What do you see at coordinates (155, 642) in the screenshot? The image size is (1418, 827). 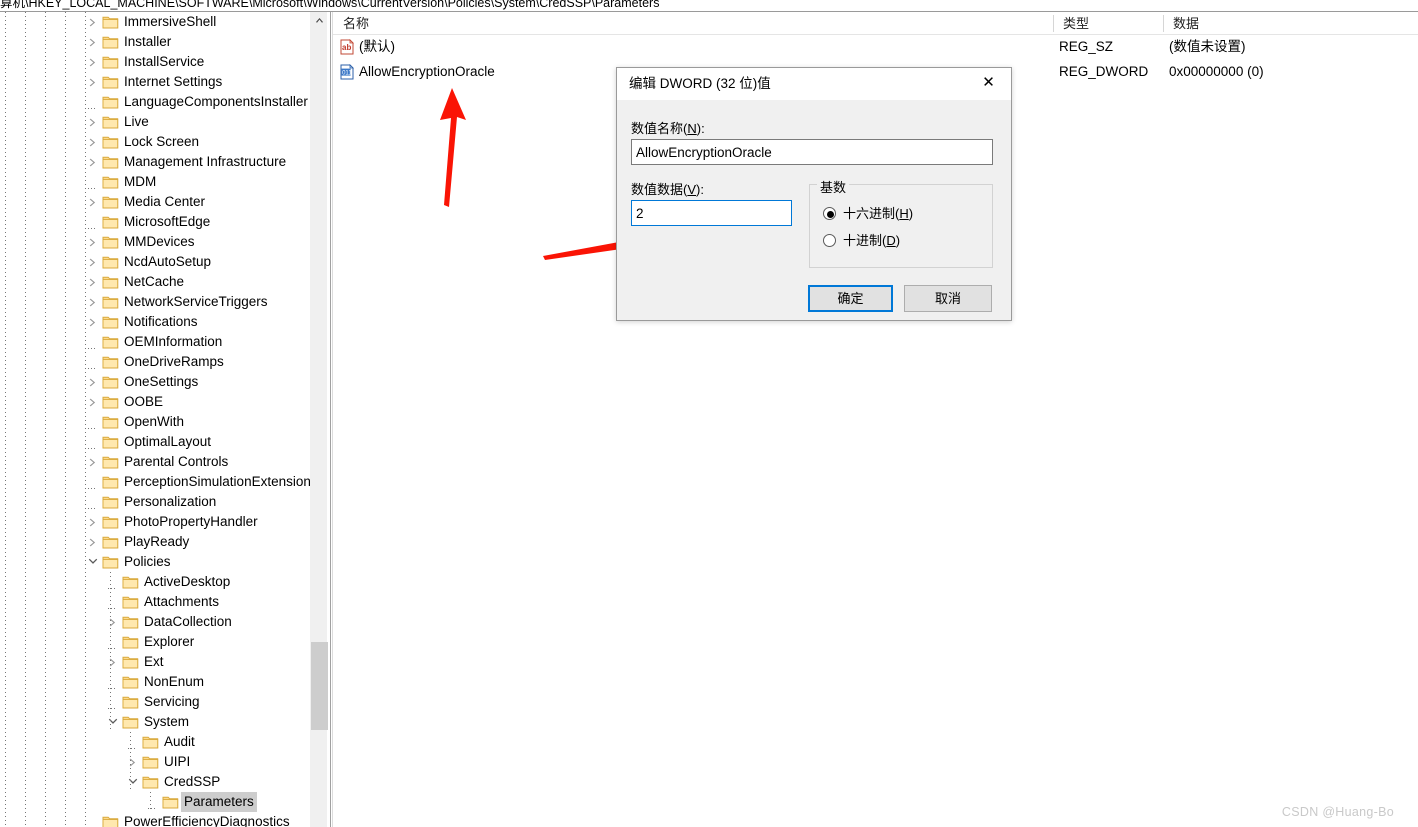 I see `tree-item-explorer: Explorer` at bounding box center [155, 642].